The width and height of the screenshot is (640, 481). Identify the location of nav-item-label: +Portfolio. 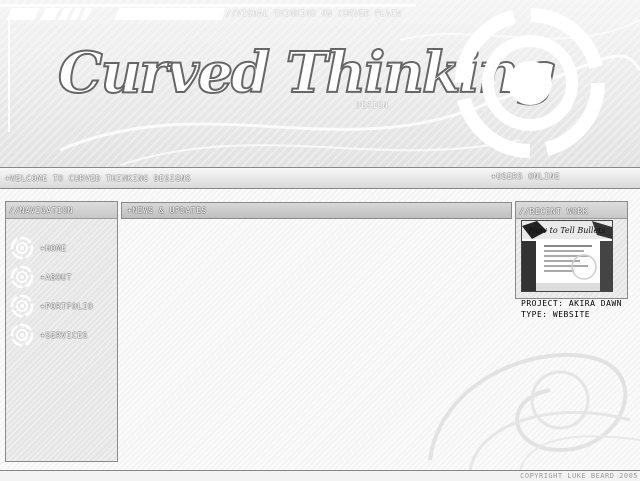
(67, 306).